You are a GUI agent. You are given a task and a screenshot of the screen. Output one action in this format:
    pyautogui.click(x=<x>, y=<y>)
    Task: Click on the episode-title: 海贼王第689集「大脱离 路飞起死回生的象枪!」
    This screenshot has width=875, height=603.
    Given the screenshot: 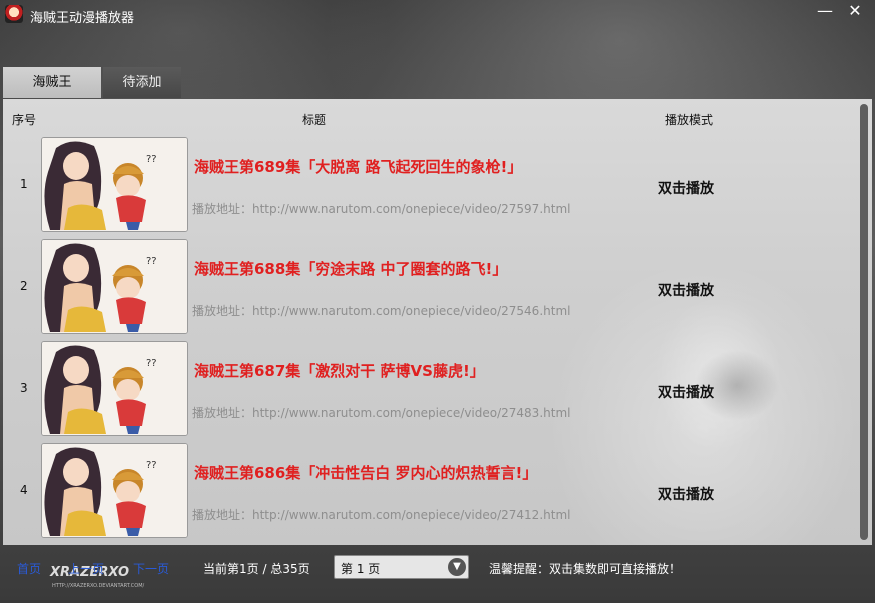 What is the action you would take?
    pyautogui.click(x=358, y=166)
    